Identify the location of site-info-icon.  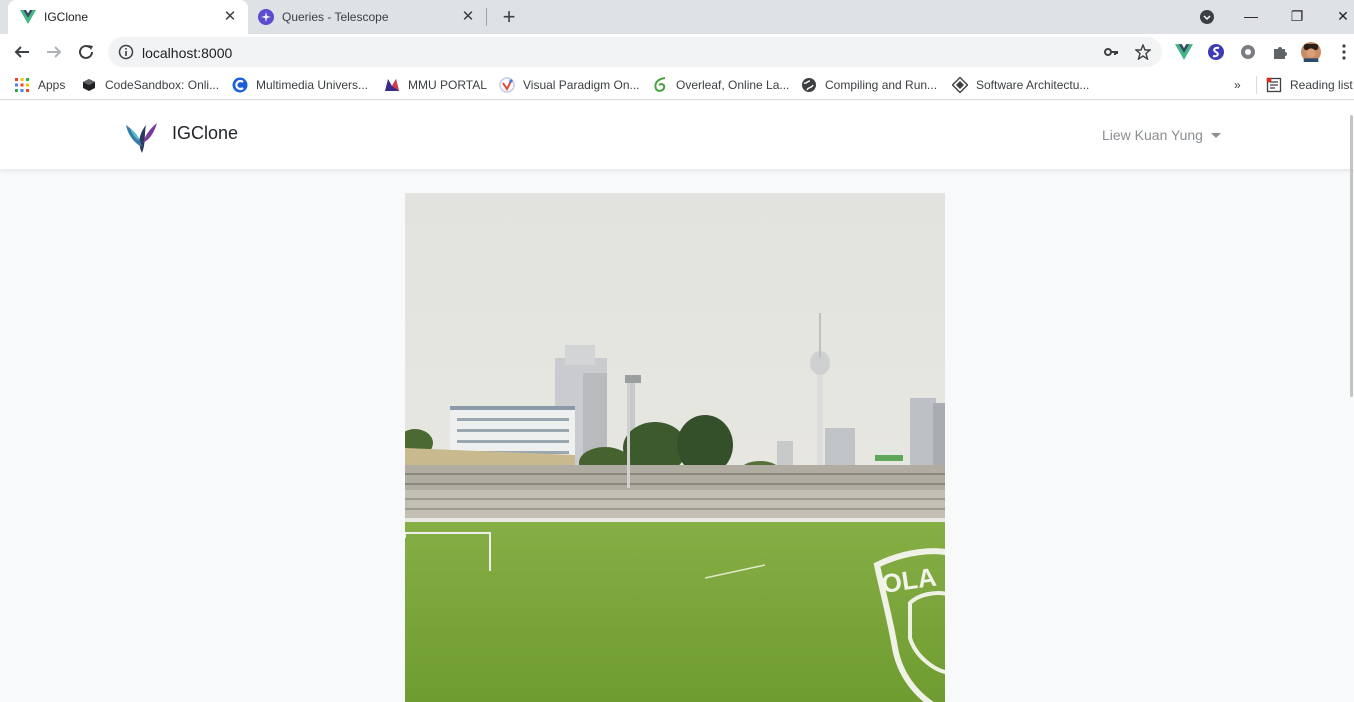
(126, 54).